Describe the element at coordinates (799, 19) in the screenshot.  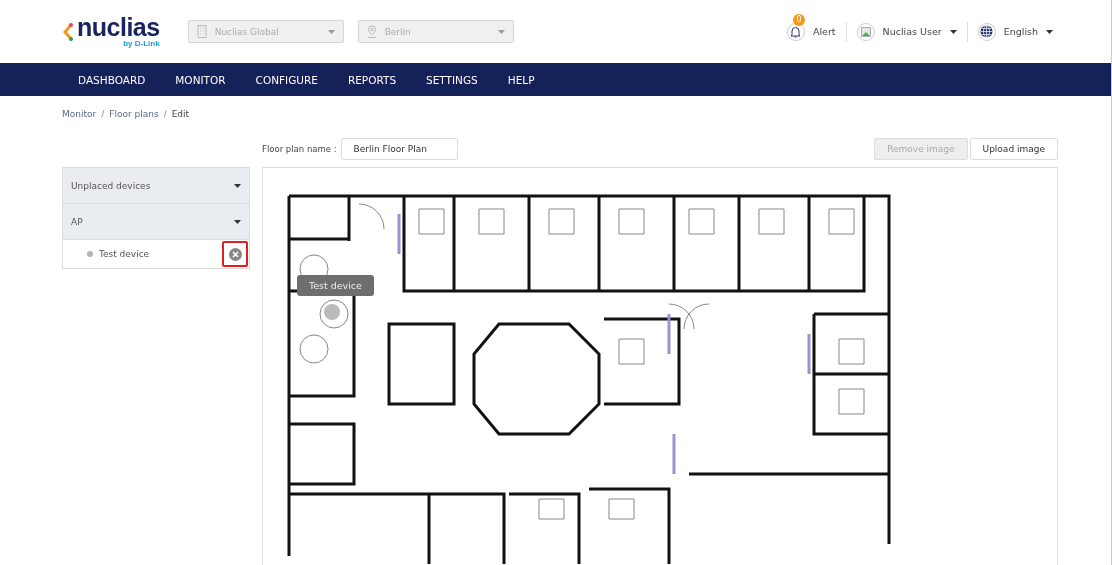
I see `alert-count-badge: 0` at that location.